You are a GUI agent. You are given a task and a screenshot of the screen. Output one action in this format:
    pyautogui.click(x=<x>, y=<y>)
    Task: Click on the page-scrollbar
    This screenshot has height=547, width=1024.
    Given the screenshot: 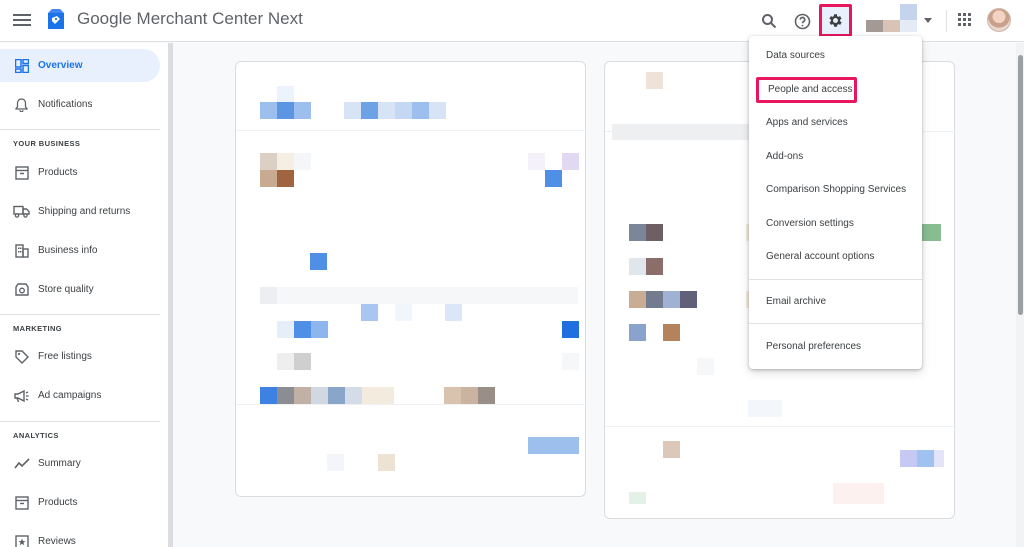 What is the action you would take?
    pyautogui.click(x=1020, y=295)
    